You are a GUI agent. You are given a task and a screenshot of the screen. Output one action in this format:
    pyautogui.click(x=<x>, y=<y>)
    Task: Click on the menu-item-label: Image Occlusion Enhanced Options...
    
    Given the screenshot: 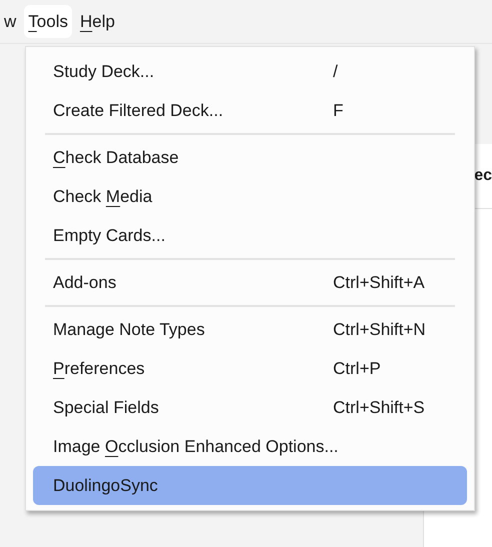 What is the action you would take?
    pyautogui.click(x=196, y=447)
    